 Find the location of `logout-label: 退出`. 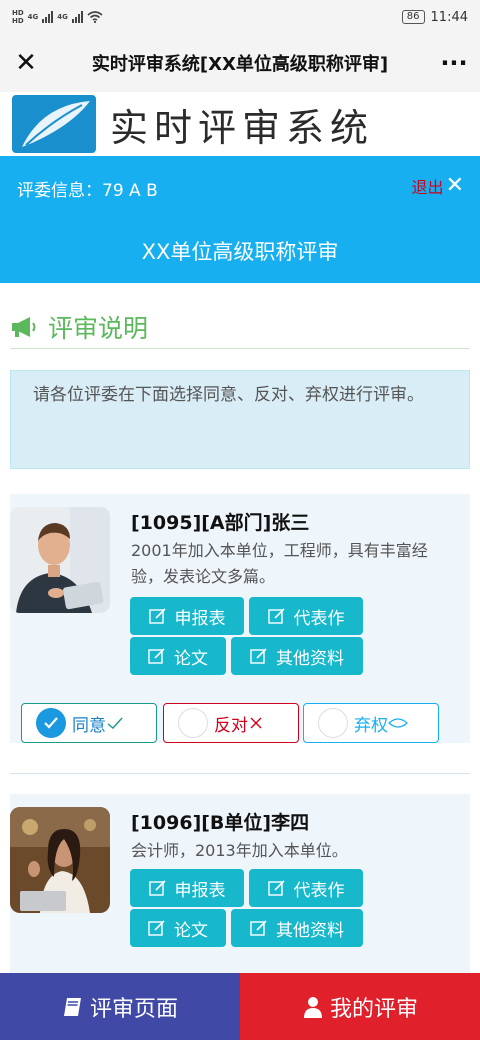

logout-label: 退出 is located at coordinates (427, 187).